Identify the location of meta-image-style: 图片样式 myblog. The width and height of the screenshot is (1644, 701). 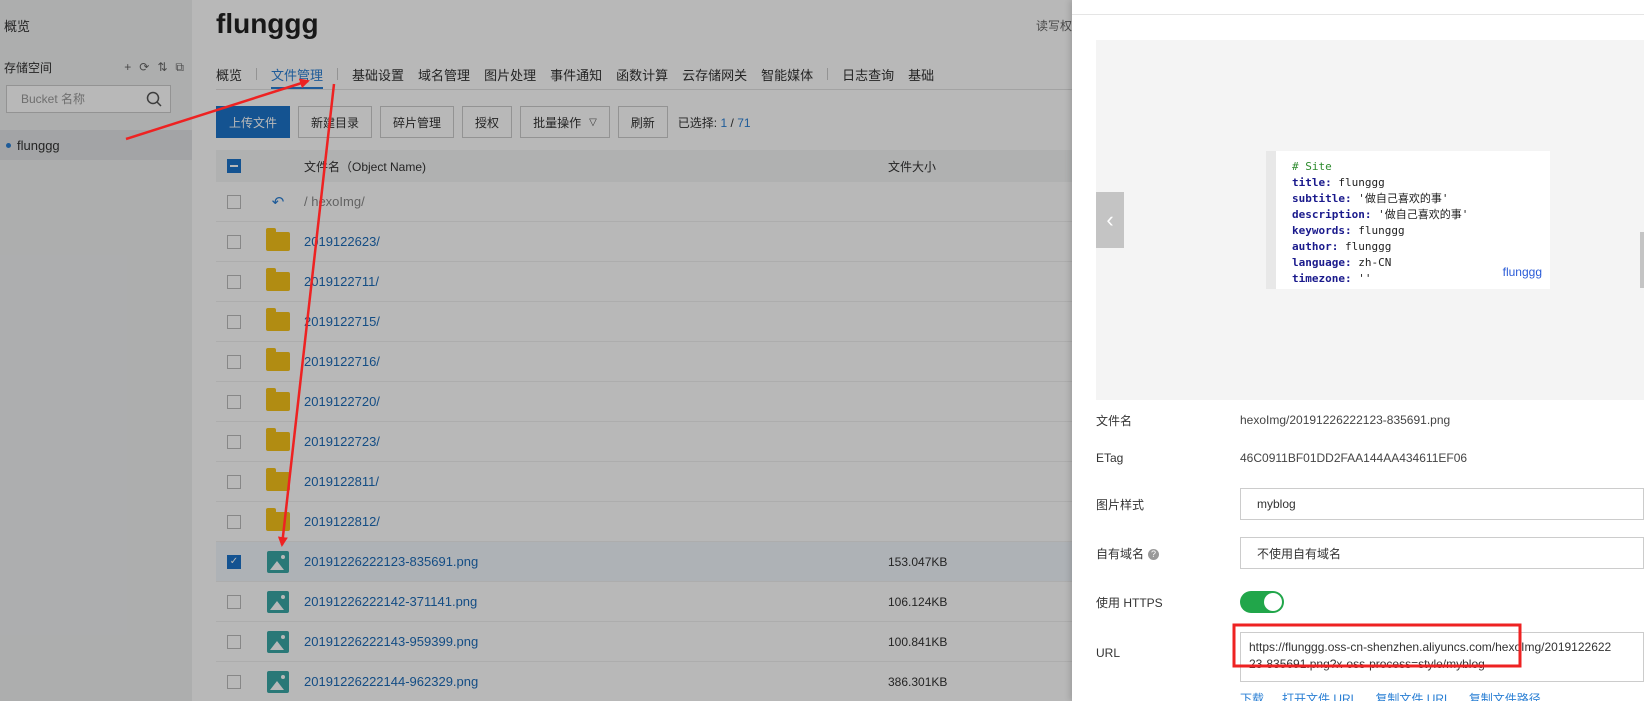
(1370, 504).